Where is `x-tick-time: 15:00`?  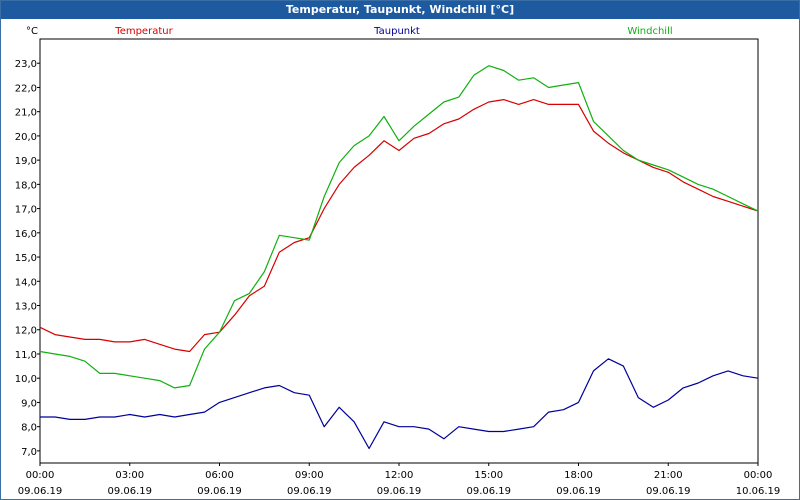 x-tick-time: 15:00 is located at coordinates (488, 475).